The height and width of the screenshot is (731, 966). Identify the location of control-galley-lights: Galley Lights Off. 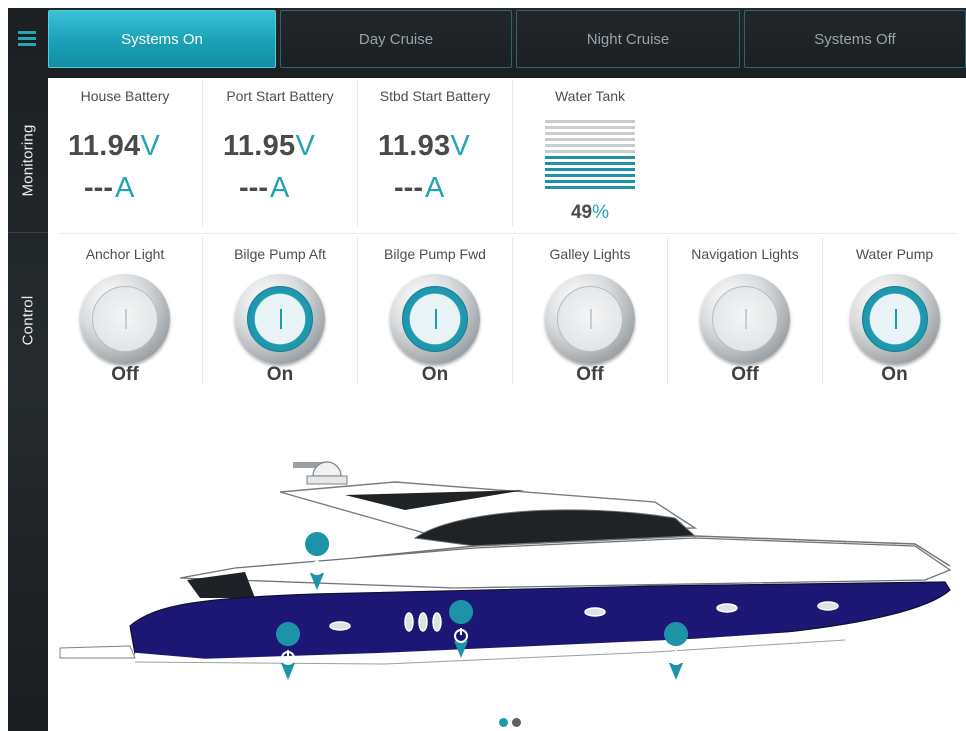
(590, 311).